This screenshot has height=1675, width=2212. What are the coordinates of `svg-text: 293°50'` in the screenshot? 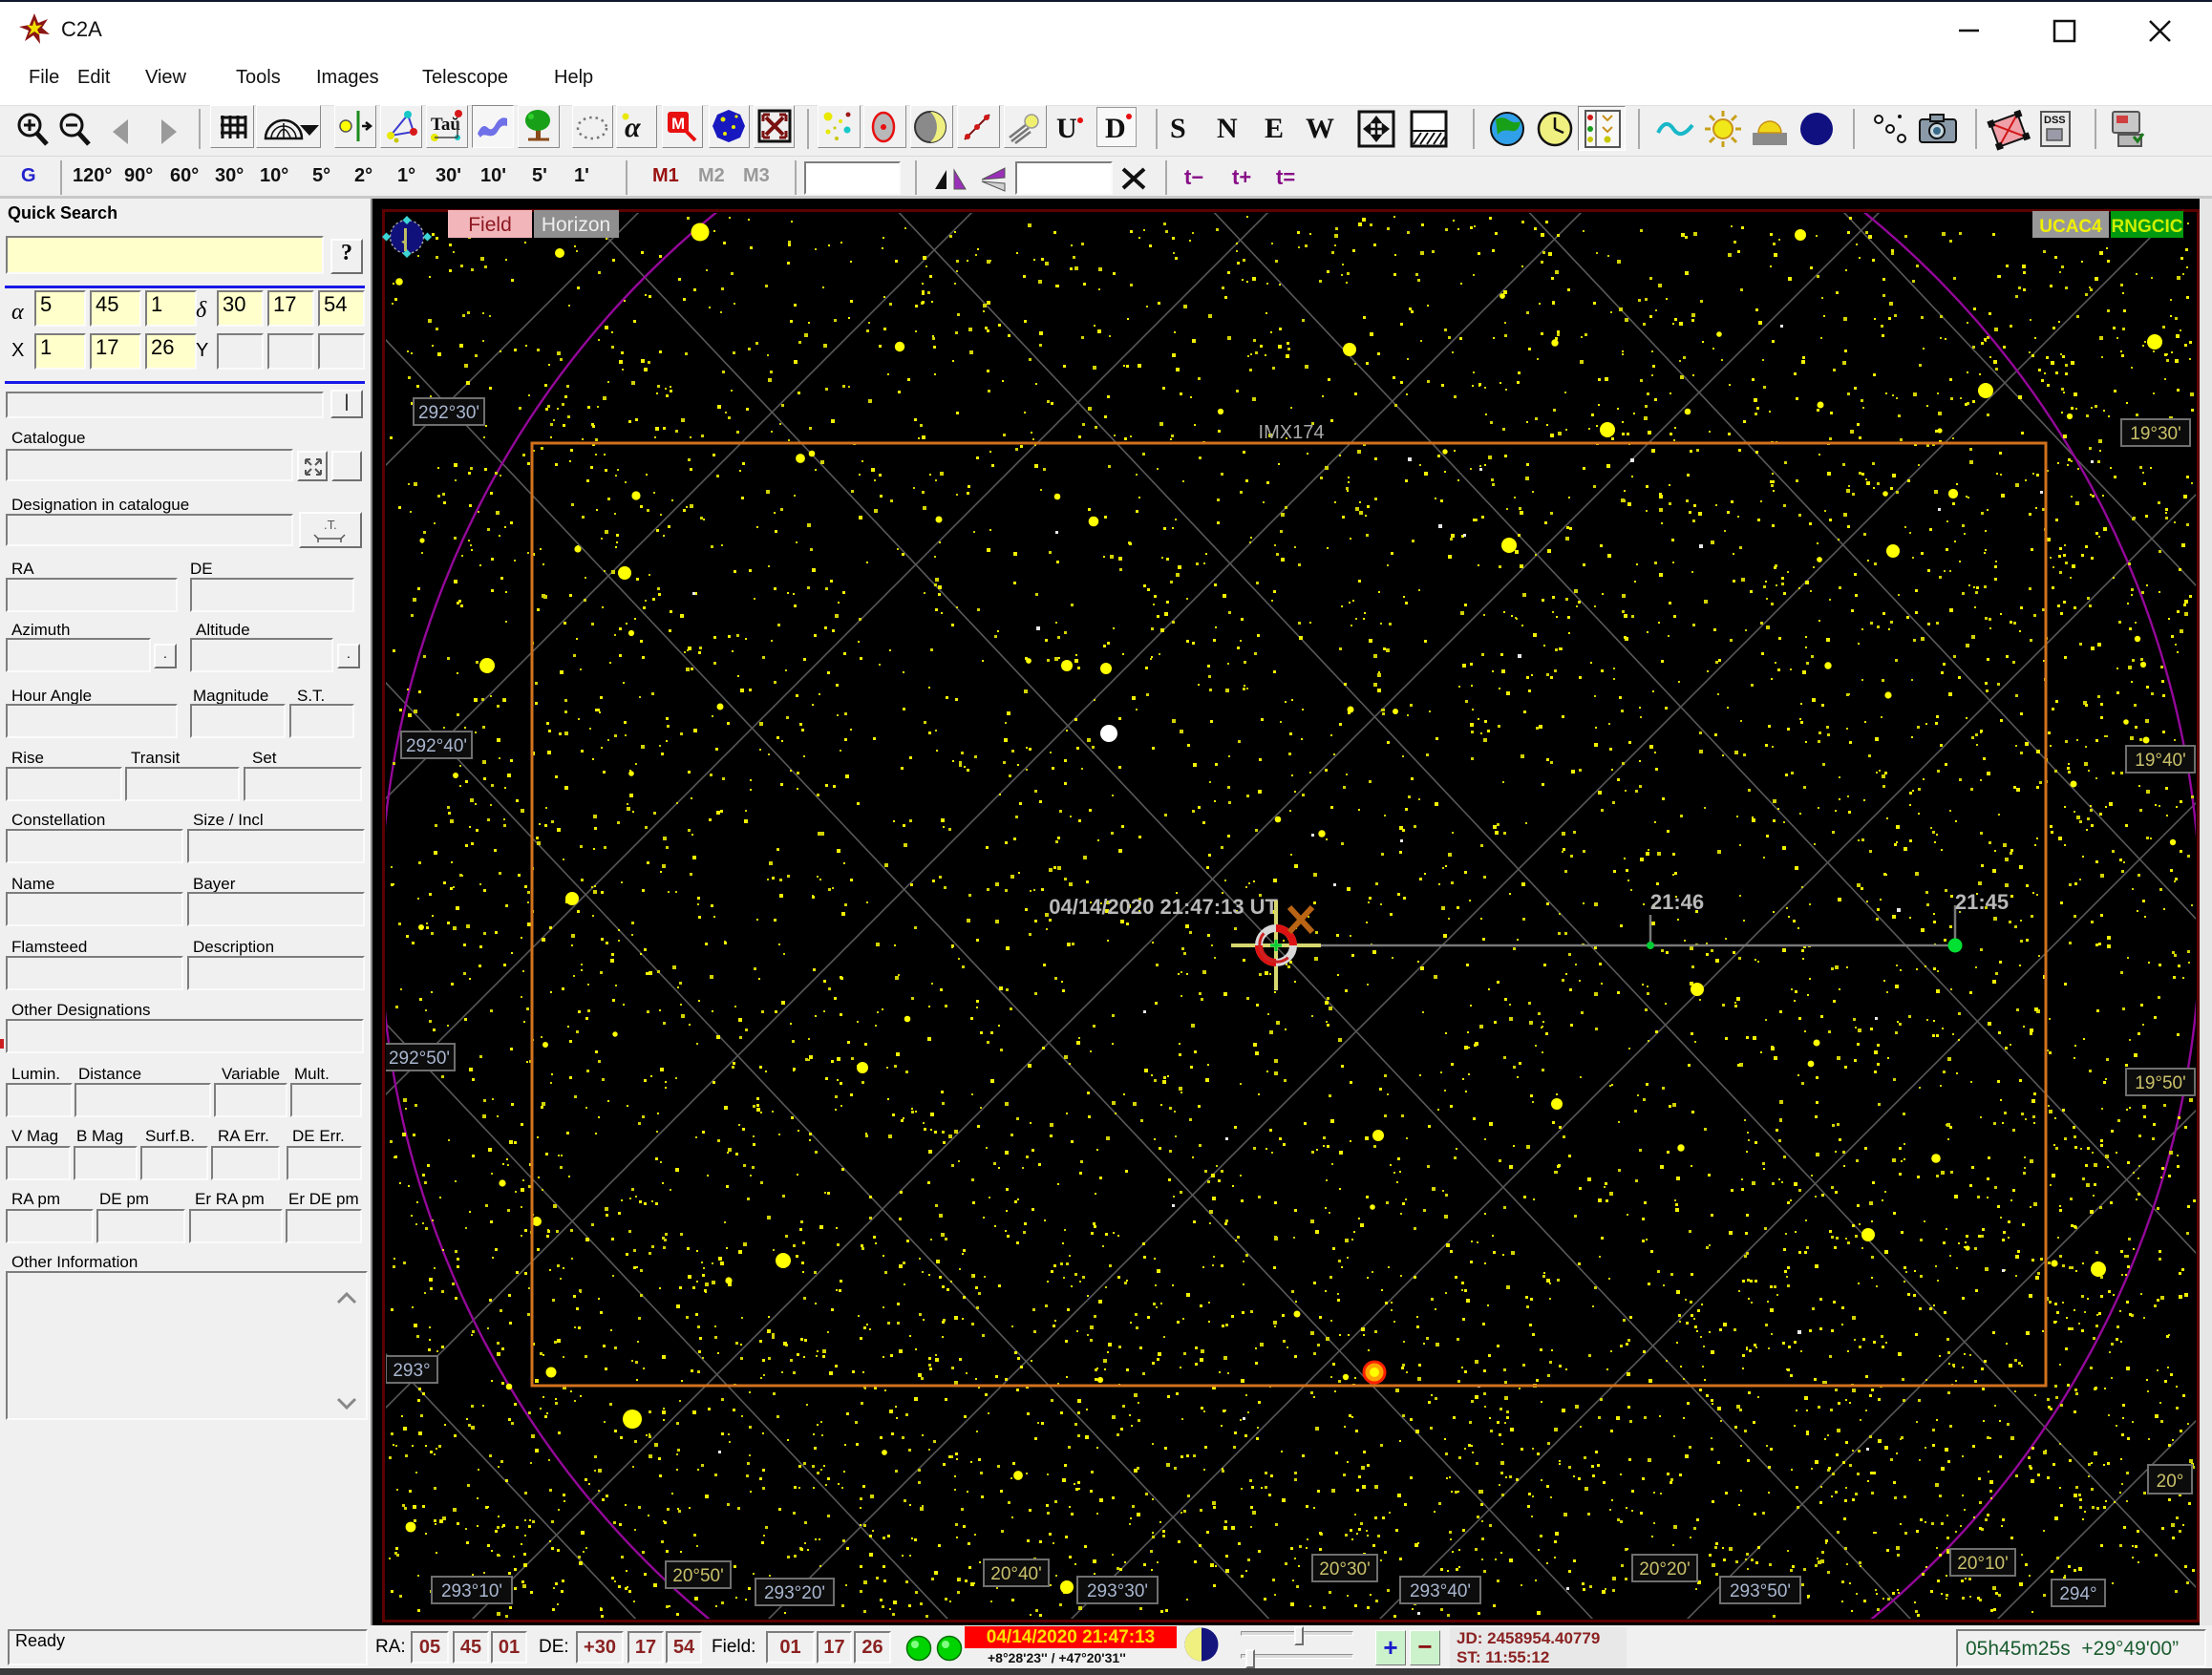 It's located at (1760, 1591).